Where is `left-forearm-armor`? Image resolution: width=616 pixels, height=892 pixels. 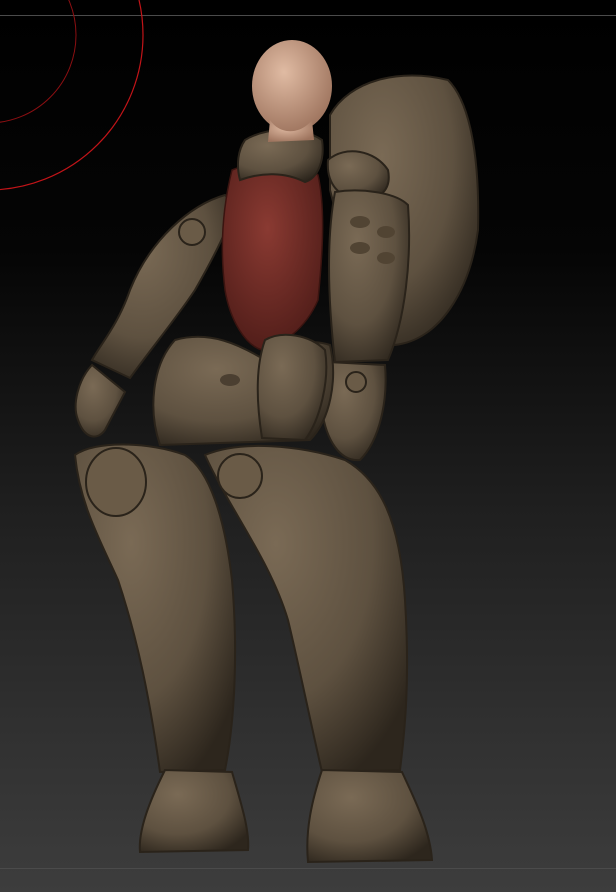 left-forearm-armor is located at coordinates (369, 276).